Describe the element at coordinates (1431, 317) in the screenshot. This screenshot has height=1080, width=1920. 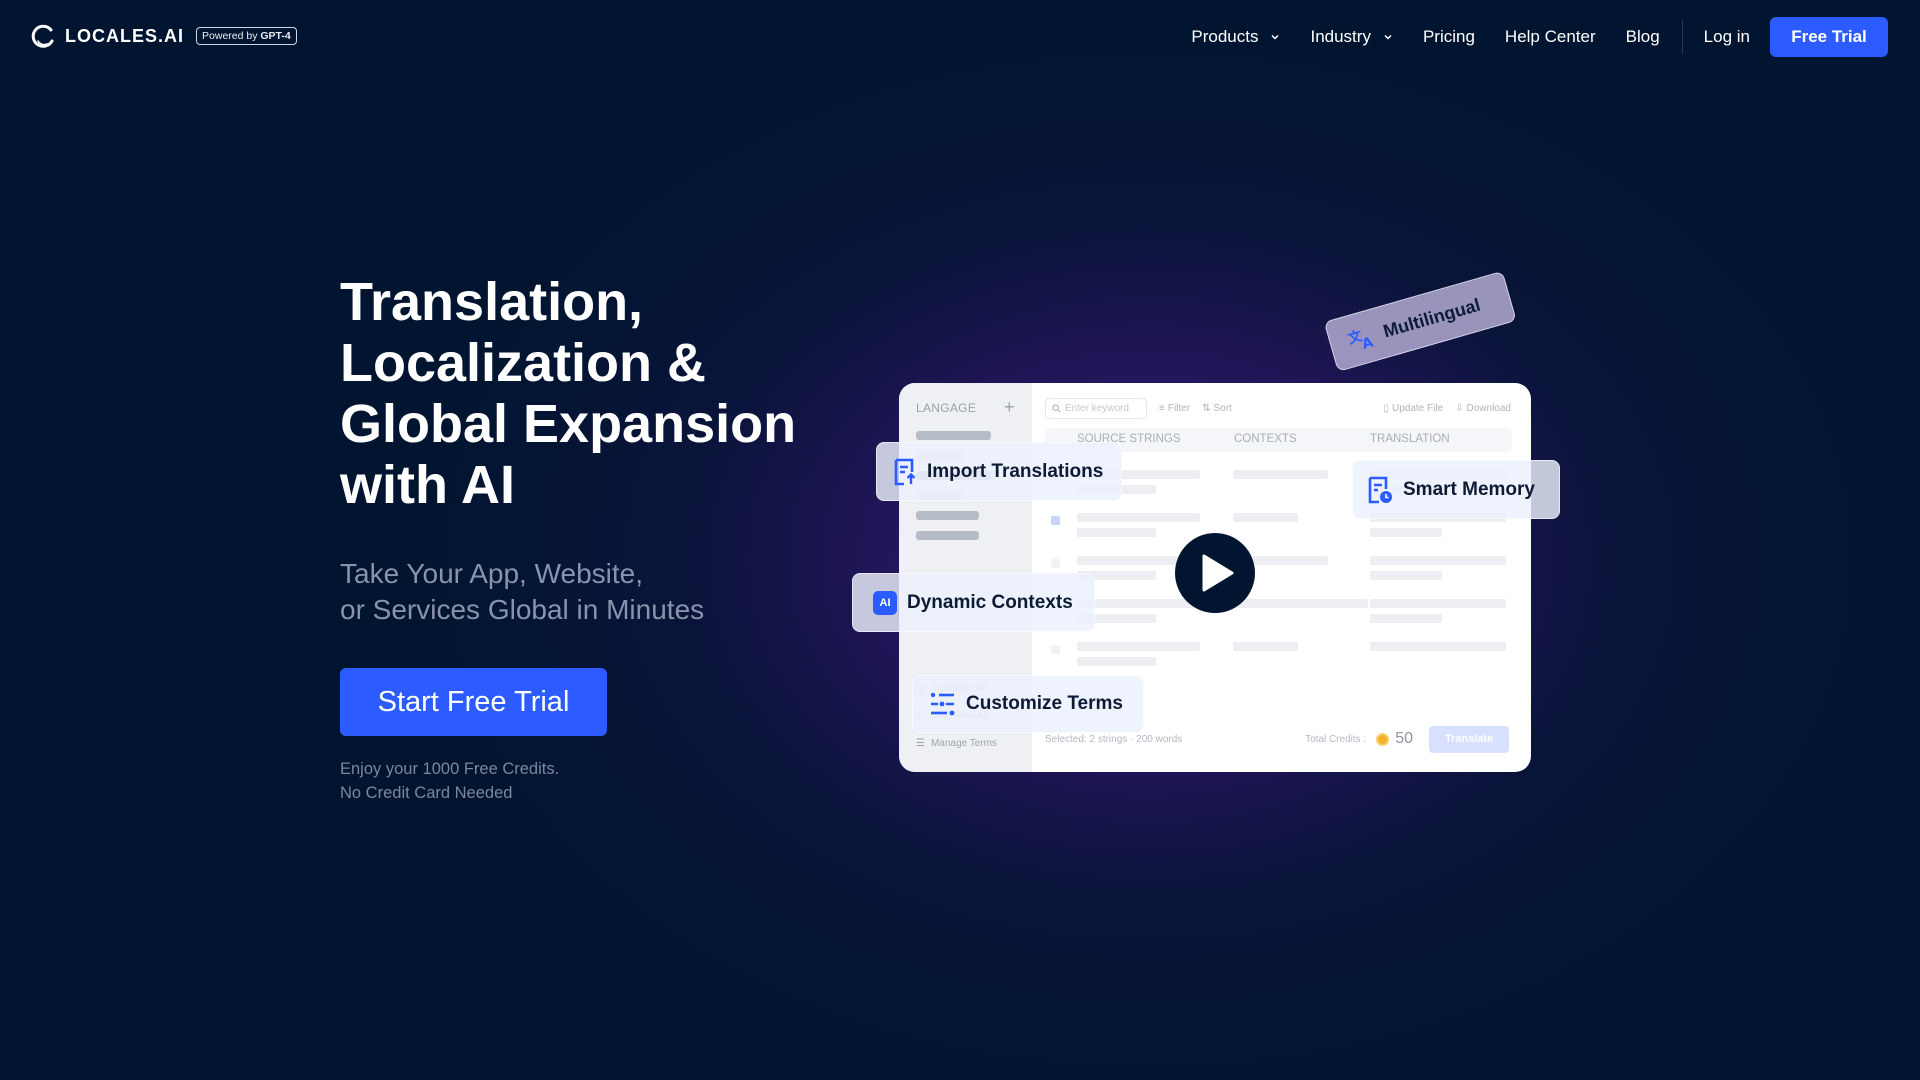
I see `feature-label: Multilingual` at that location.